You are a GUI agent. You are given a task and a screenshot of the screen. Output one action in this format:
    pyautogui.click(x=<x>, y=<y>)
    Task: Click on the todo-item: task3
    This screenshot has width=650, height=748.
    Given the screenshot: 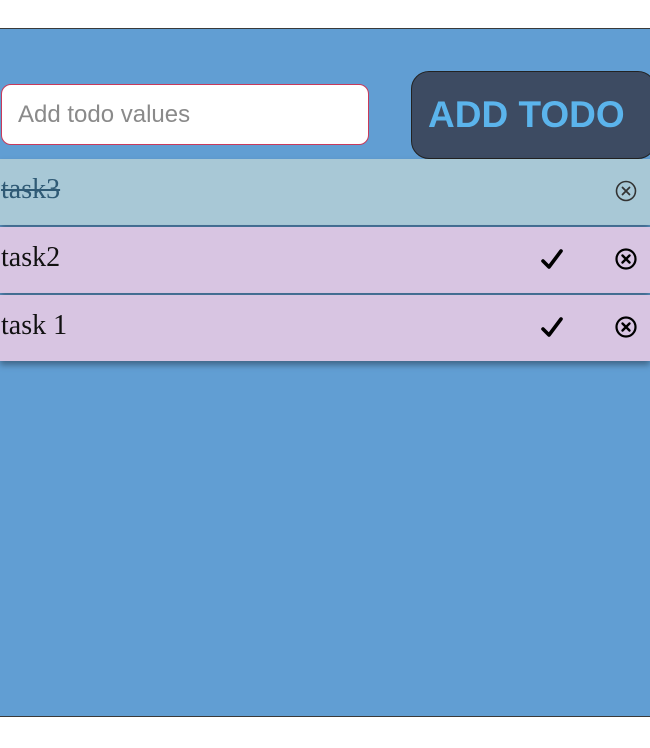 What is the action you would take?
    pyautogui.click(x=325, y=192)
    